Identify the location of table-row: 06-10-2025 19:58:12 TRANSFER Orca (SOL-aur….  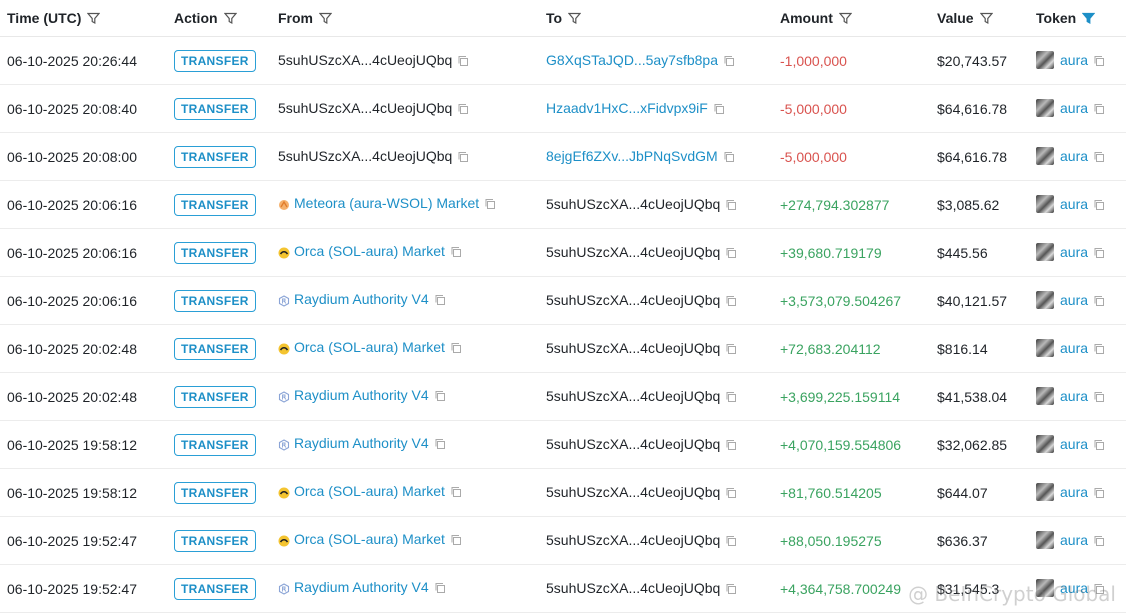
(563, 492).